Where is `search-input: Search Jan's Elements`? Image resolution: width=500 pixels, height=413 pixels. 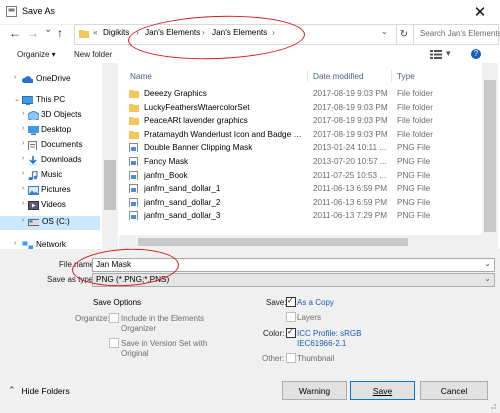
search-input: Search Jan's Elements is located at coordinates (460, 33).